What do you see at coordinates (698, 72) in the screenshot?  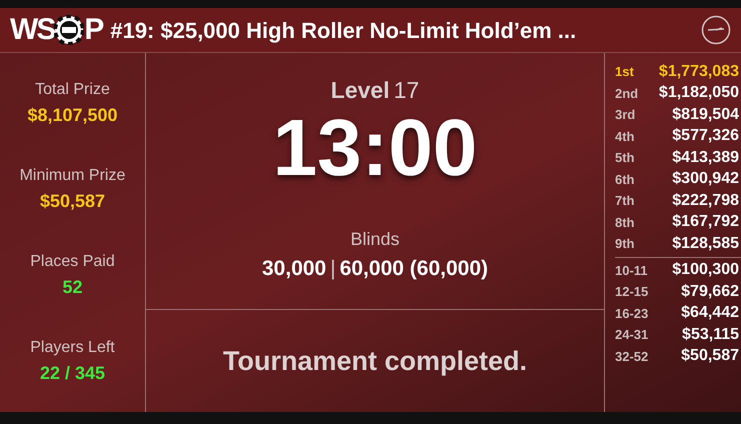 I see `prize-amount: $1,773,083` at bounding box center [698, 72].